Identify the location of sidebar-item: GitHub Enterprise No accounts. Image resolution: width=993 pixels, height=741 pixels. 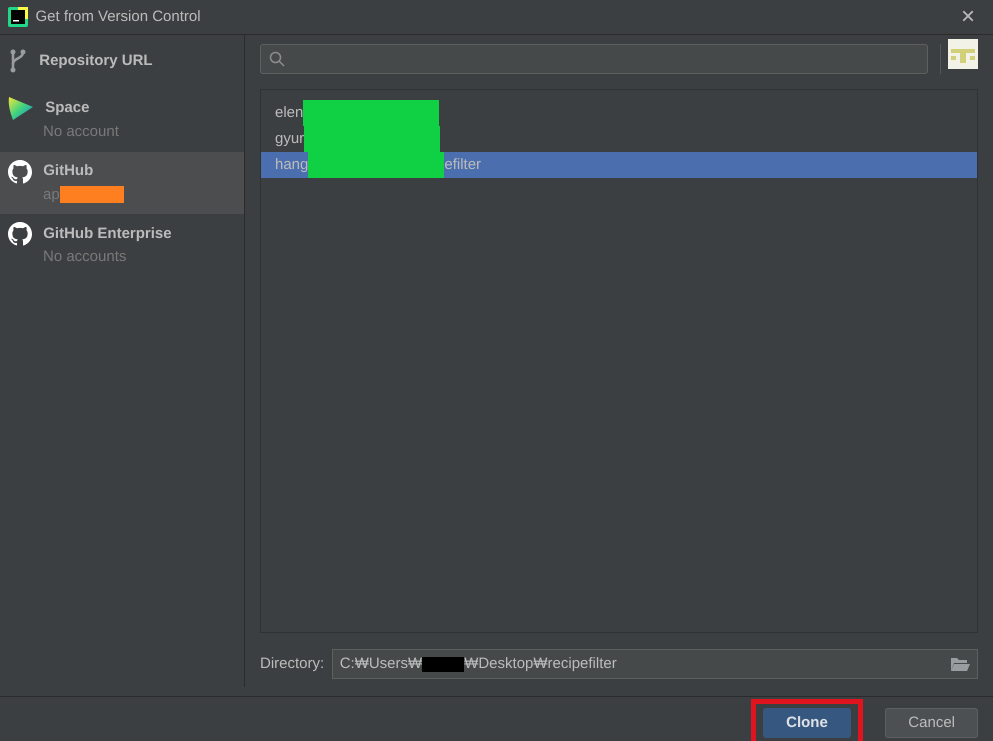
(122, 245).